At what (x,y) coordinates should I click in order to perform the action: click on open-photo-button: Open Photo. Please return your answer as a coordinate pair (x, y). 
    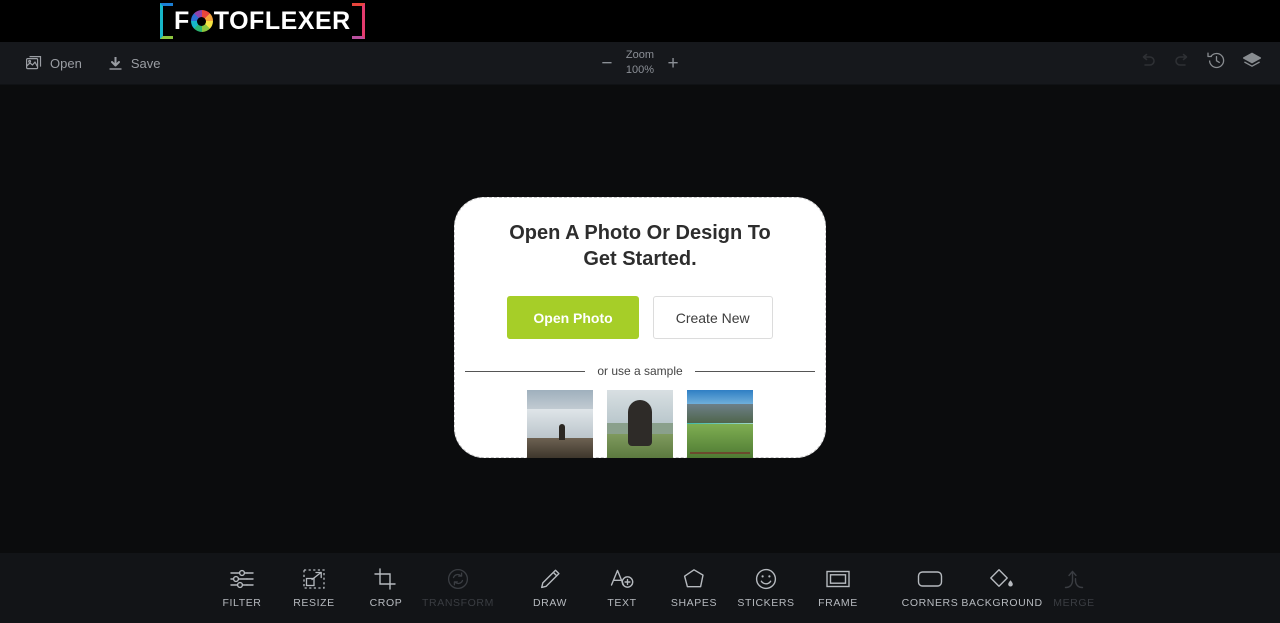
    Looking at the image, I should click on (573, 317).